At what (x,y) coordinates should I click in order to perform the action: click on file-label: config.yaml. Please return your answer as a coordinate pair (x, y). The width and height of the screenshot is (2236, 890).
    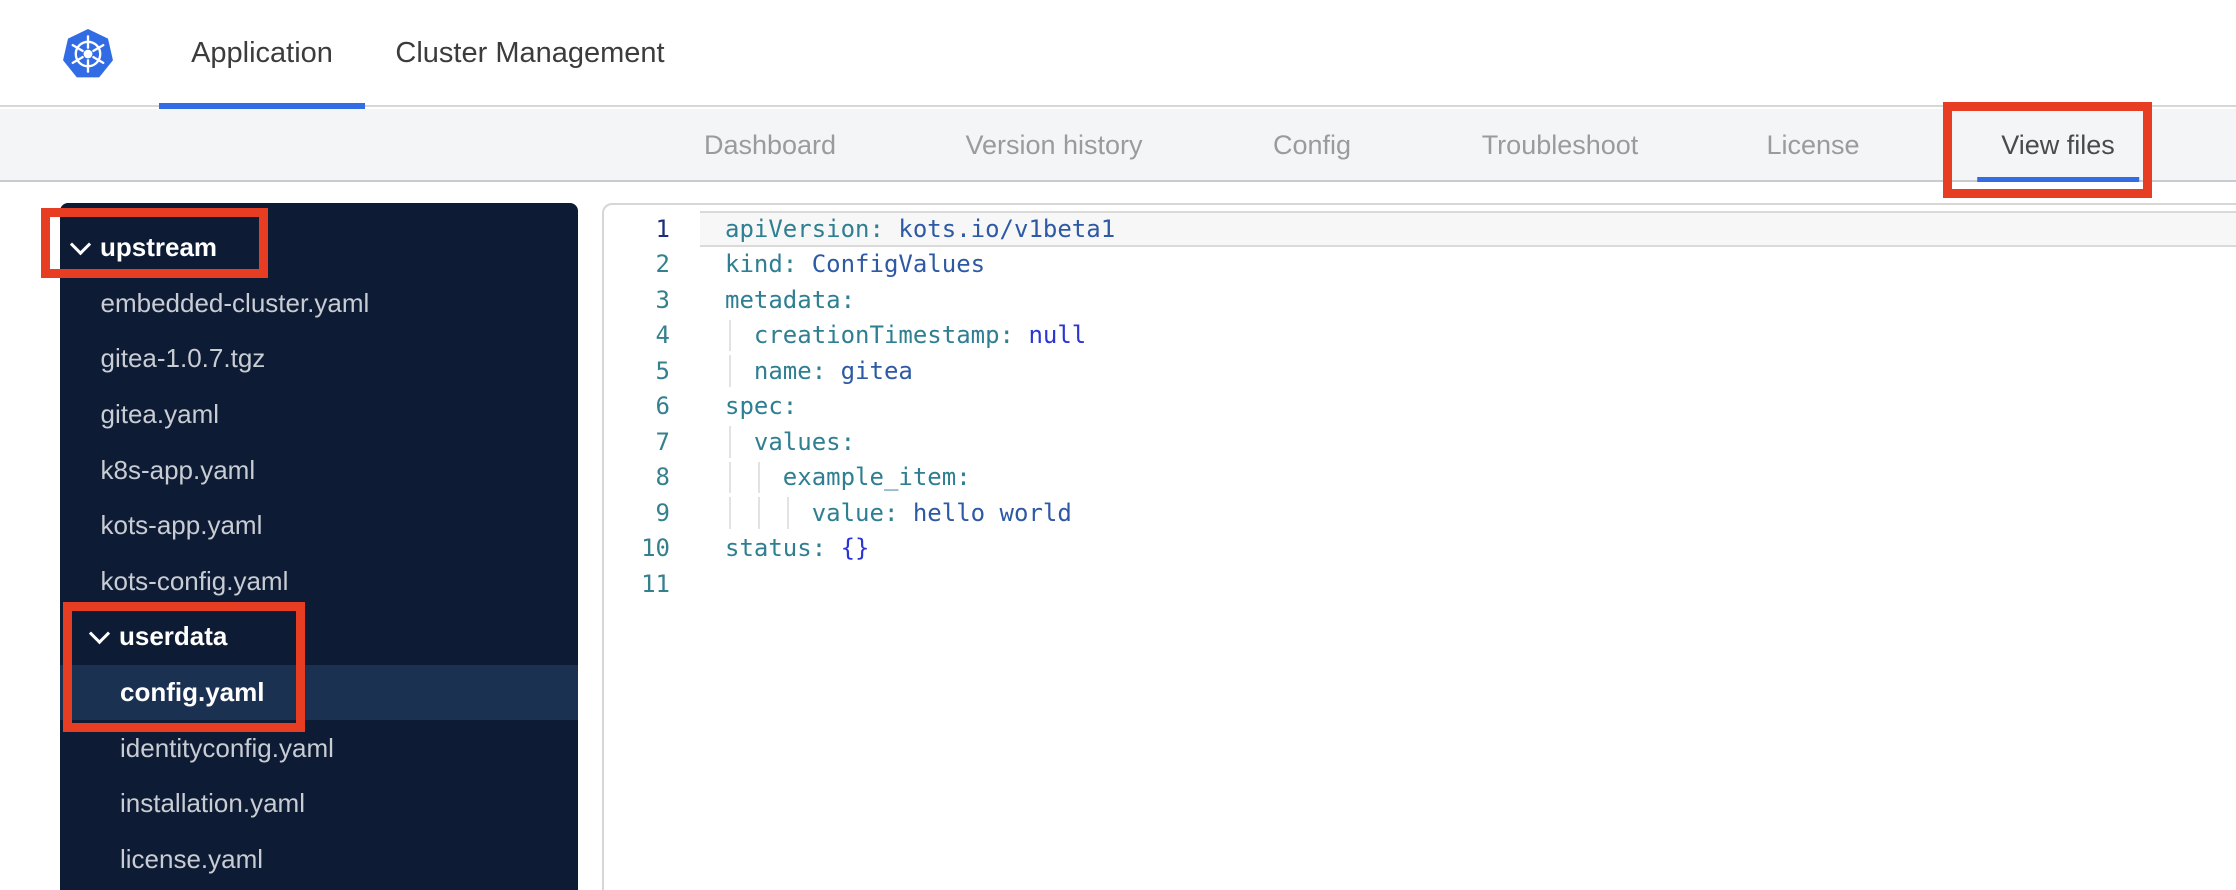
    Looking at the image, I should click on (192, 692).